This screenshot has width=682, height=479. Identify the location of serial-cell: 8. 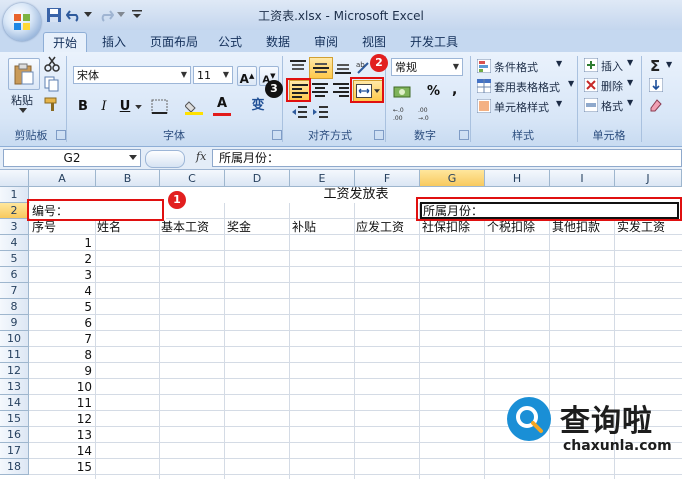
(61, 355).